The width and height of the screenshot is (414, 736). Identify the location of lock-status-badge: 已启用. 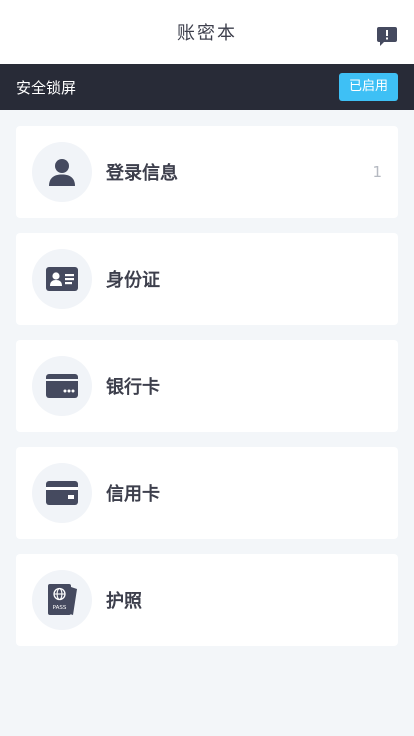
(368, 87).